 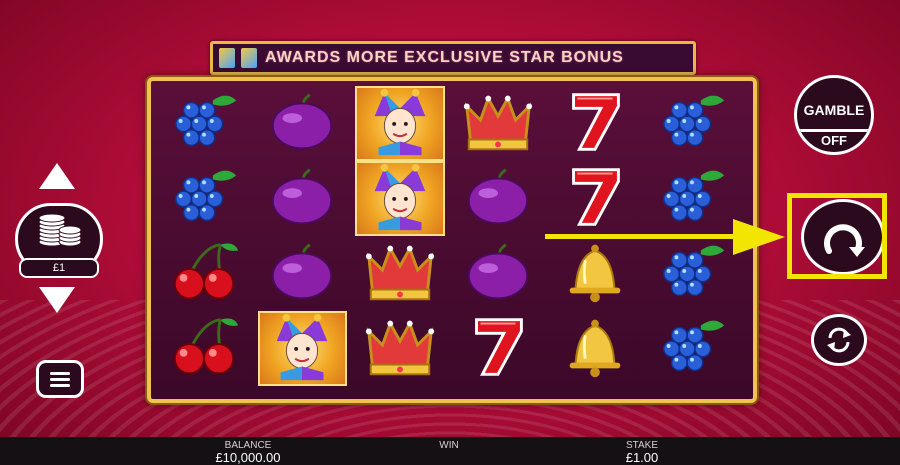 I want to click on autoplay-button, so click(x=839, y=340).